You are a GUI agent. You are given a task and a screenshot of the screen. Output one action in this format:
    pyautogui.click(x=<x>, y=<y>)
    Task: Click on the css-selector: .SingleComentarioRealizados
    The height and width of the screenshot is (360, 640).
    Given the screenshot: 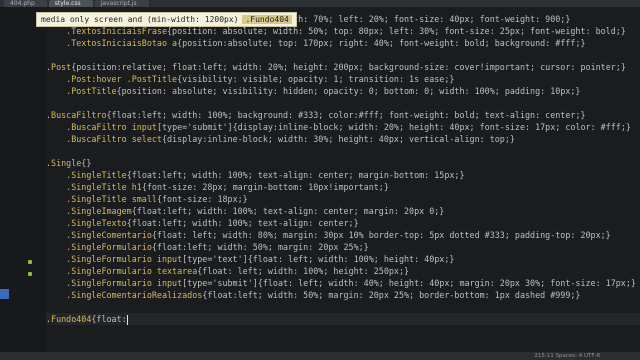 What is the action you would take?
    pyautogui.click(x=124, y=295)
    